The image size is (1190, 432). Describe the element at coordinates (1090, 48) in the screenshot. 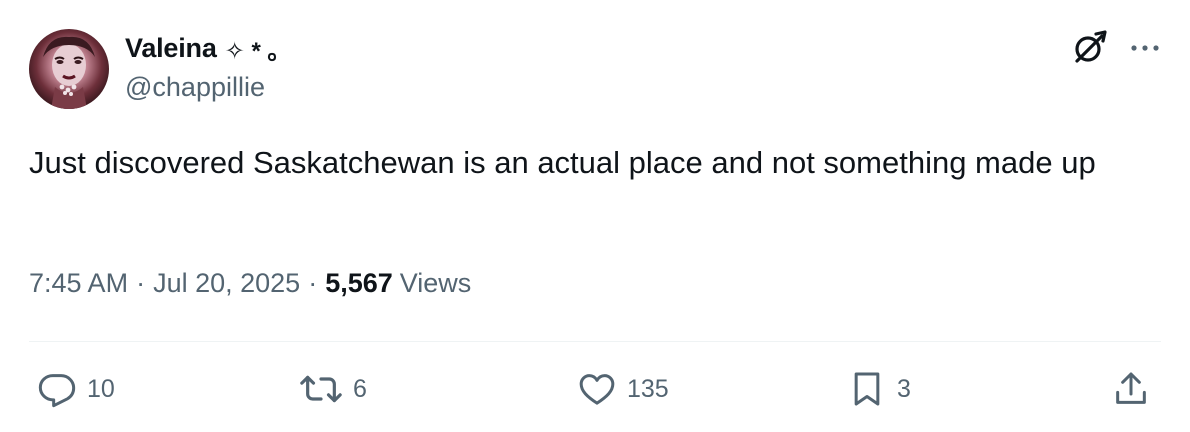

I see `grok-icon` at that location.